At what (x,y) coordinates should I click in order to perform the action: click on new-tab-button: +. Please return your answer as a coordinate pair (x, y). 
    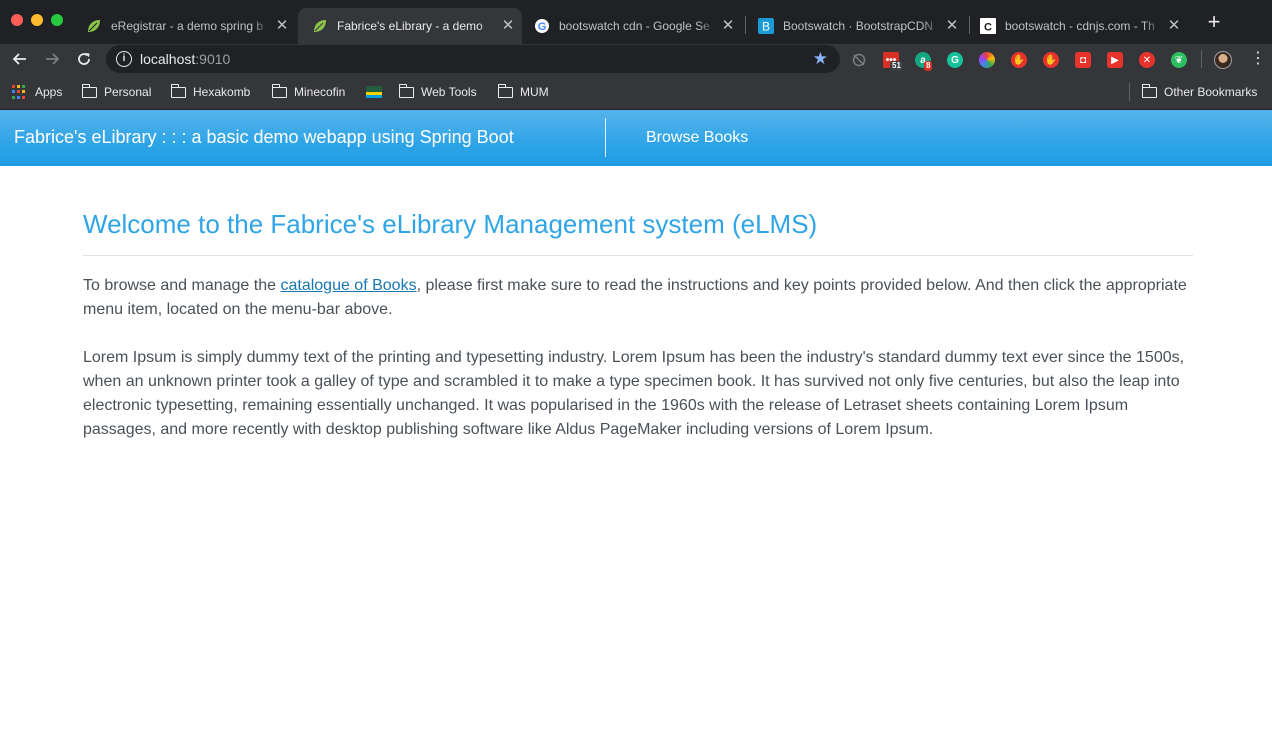
    Looking at the image, I should click on (1214, 22).